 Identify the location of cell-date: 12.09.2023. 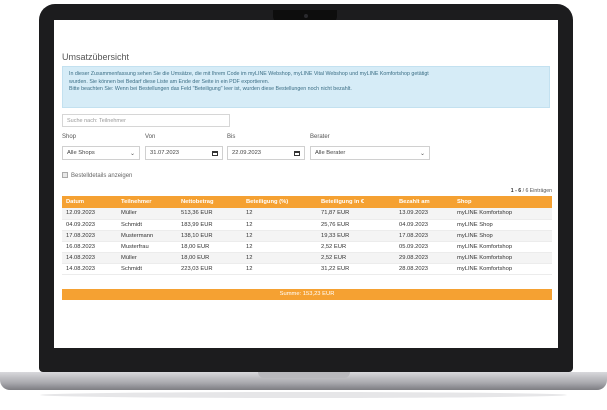
(89, 214).